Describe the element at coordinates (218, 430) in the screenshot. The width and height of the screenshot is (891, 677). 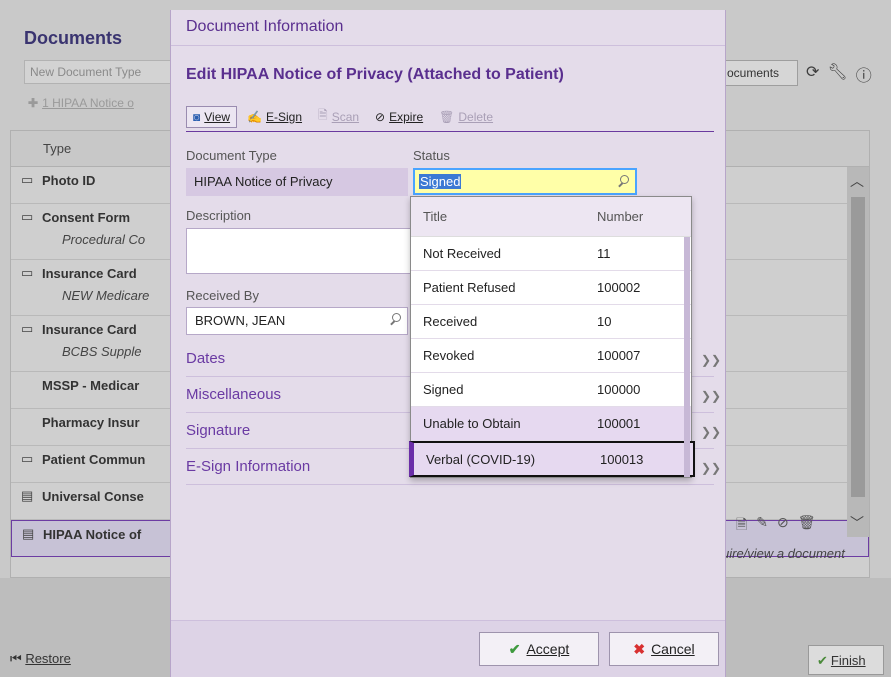
I see `section-signature: Signature` at that location.